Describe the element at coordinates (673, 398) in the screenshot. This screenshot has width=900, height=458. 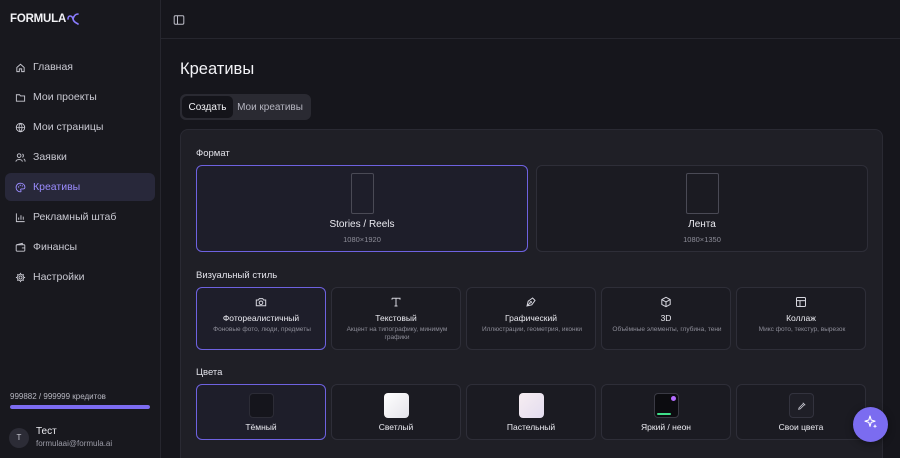
I see `neon-dot` at that location.